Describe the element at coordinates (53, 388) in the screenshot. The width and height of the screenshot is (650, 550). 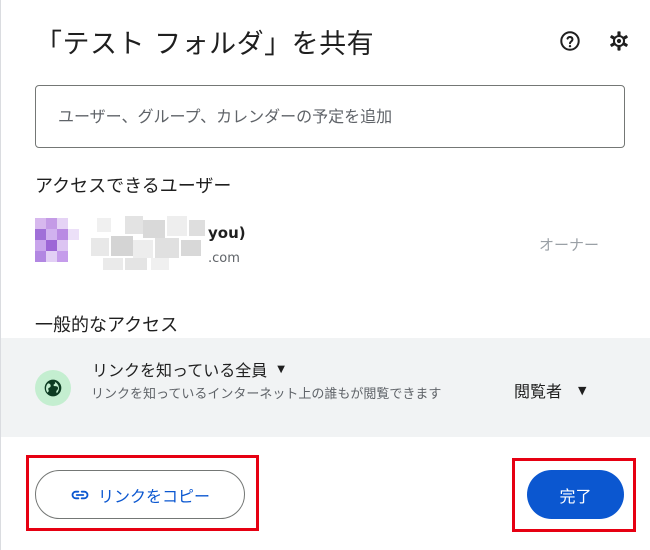
I see `globe-icon` at that location.